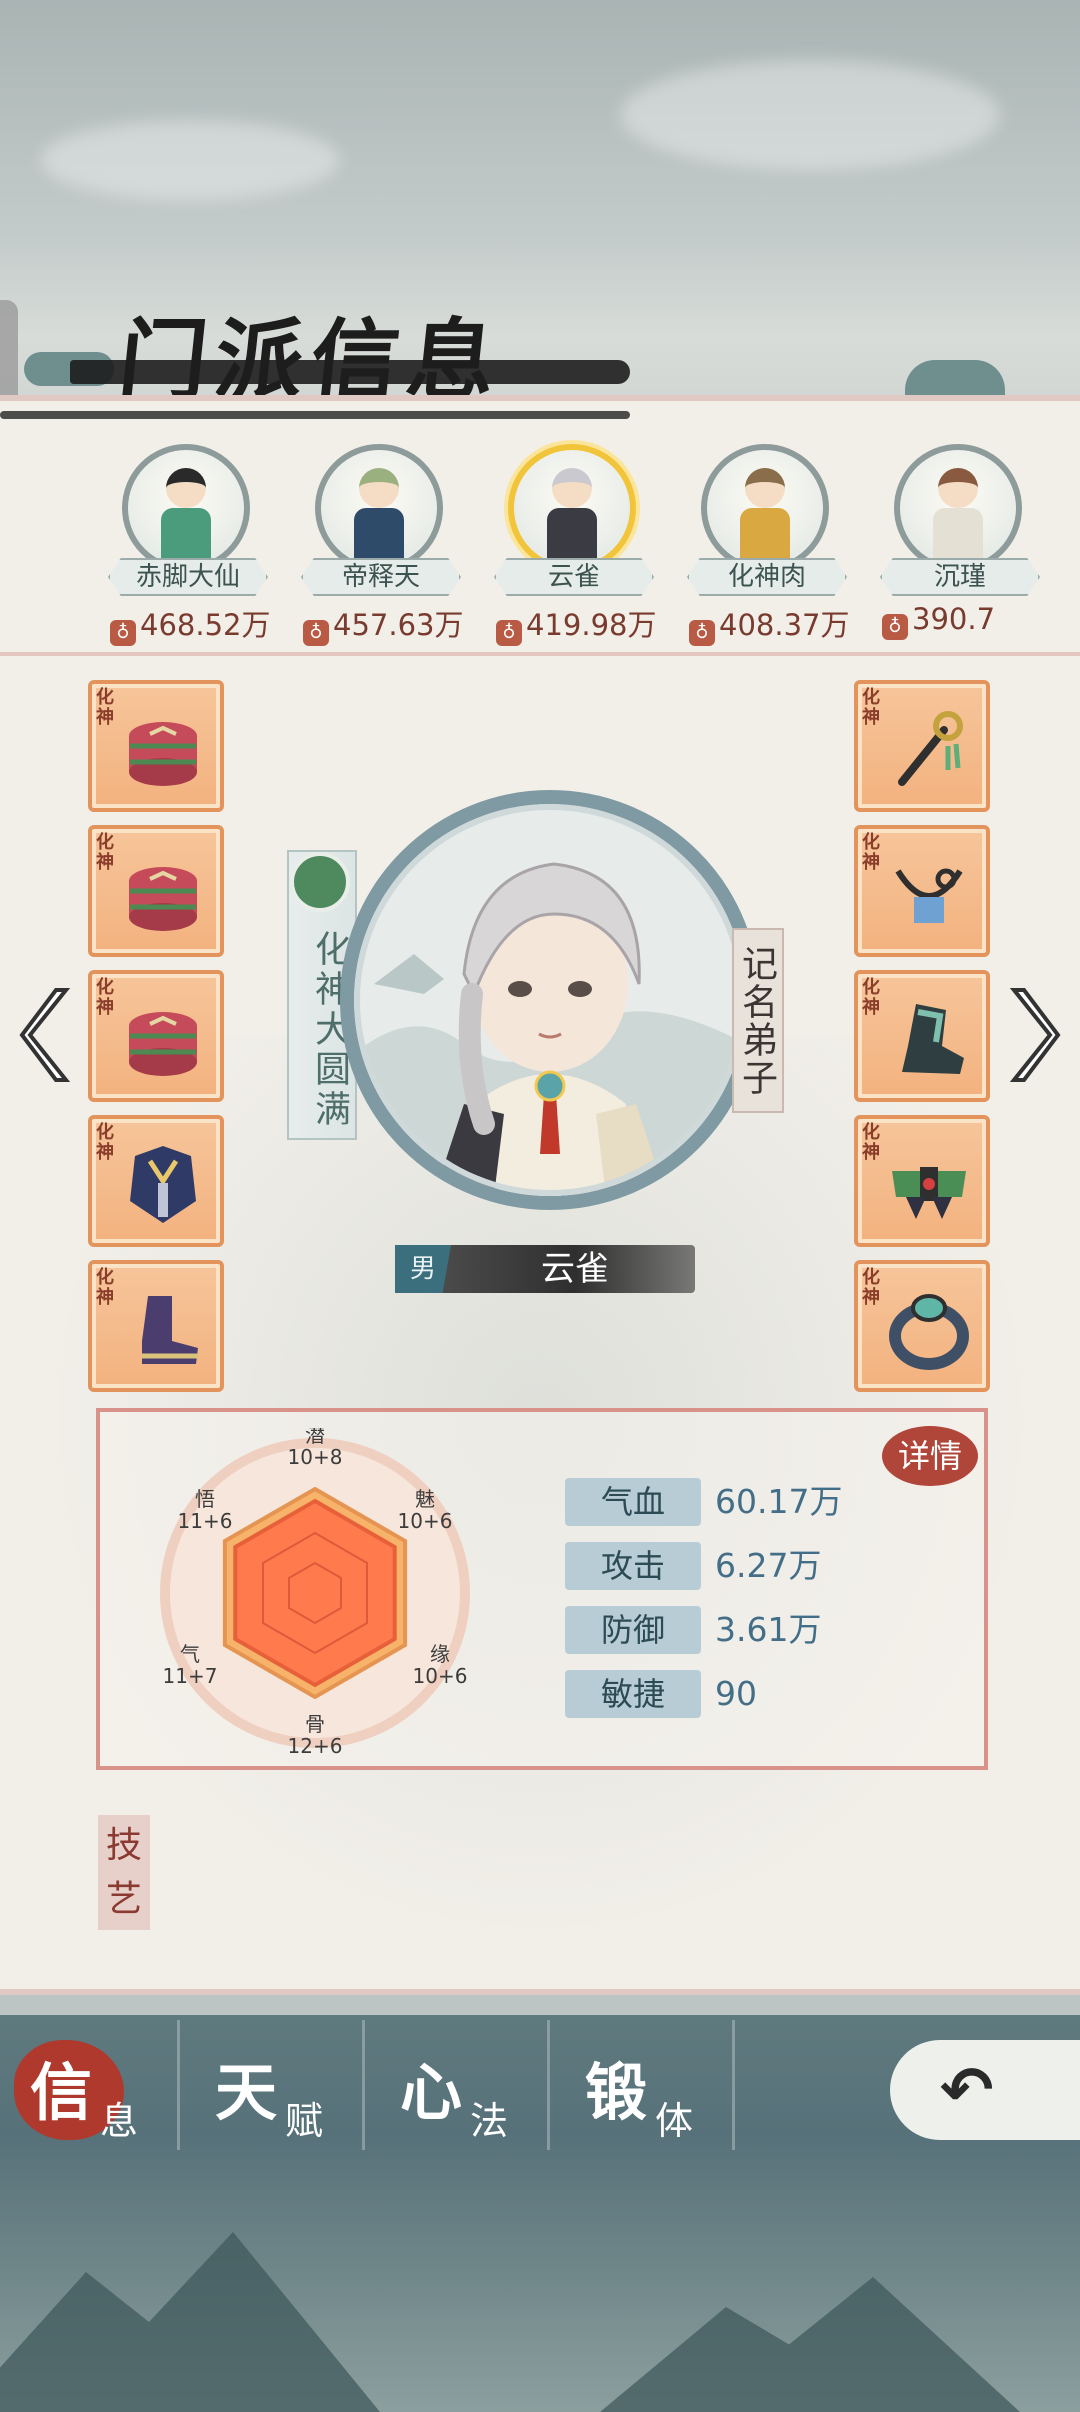 The height and width of the screenshot is (2412, 1080). What do you see at coordinates (275, 2085) in the screenshot?
I see `tab-1: 天赋` at bounding box center [275, 2085].